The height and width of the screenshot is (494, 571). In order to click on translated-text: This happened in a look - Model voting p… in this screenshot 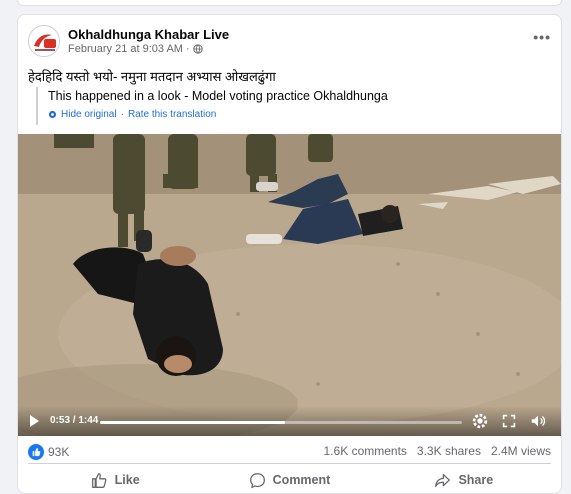, I will do `click(218, 96)`.